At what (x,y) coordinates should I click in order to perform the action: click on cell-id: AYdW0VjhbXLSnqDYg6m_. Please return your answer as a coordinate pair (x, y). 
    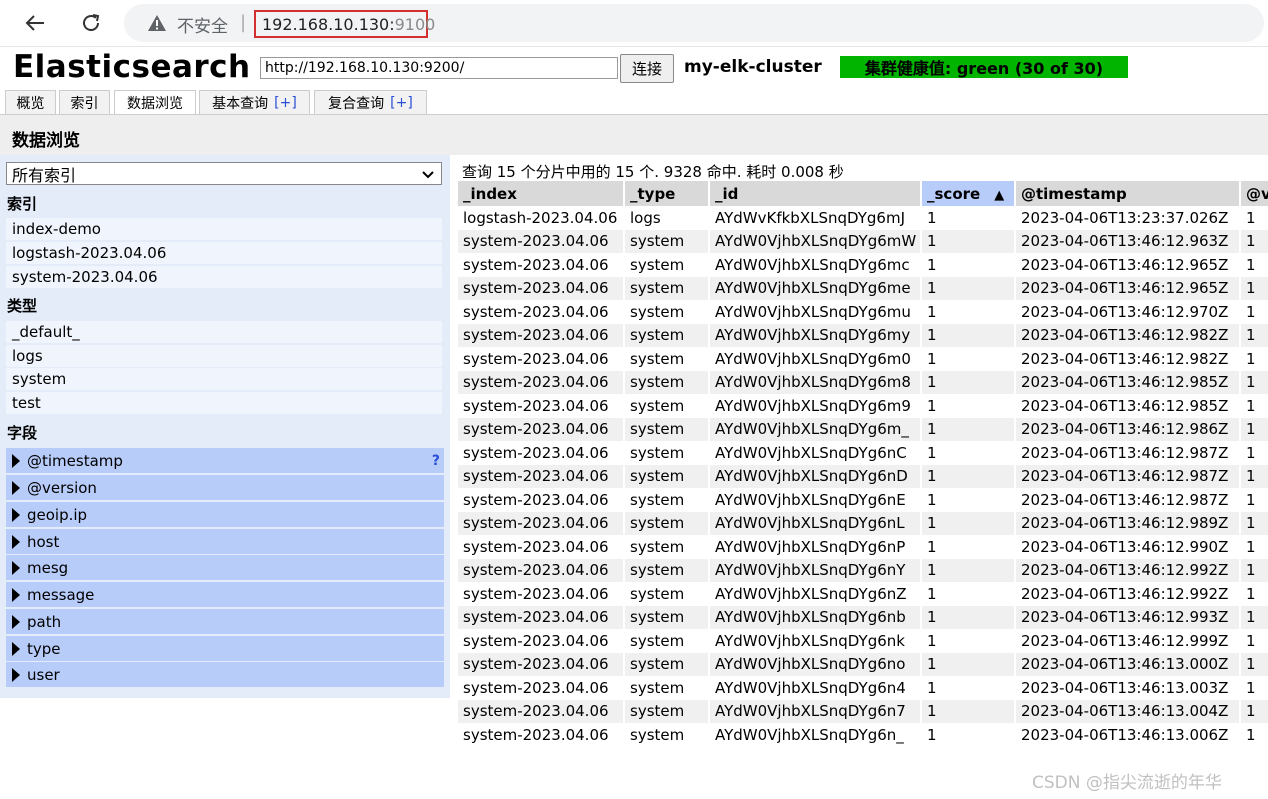
    Looking at the image, I should click on (814, 429).